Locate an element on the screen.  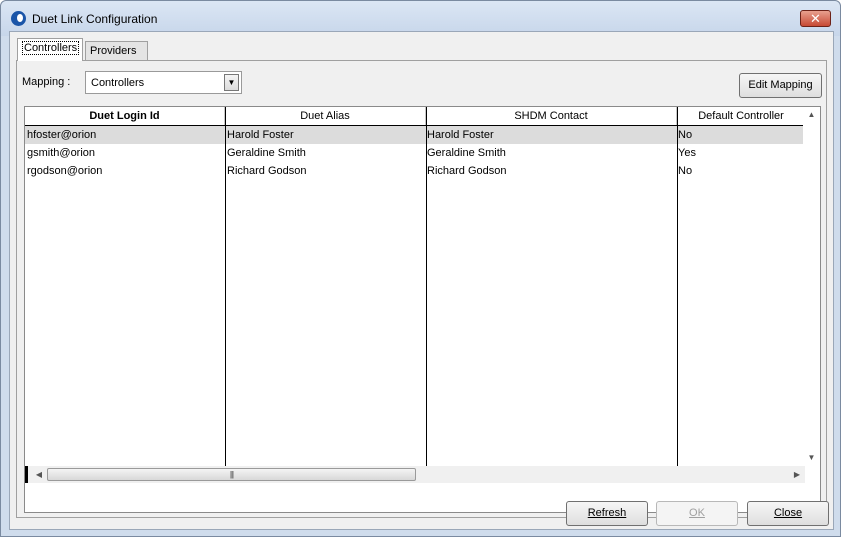
mapping-dropdown: Controllers ▼ is located at coordinates (163, 82).